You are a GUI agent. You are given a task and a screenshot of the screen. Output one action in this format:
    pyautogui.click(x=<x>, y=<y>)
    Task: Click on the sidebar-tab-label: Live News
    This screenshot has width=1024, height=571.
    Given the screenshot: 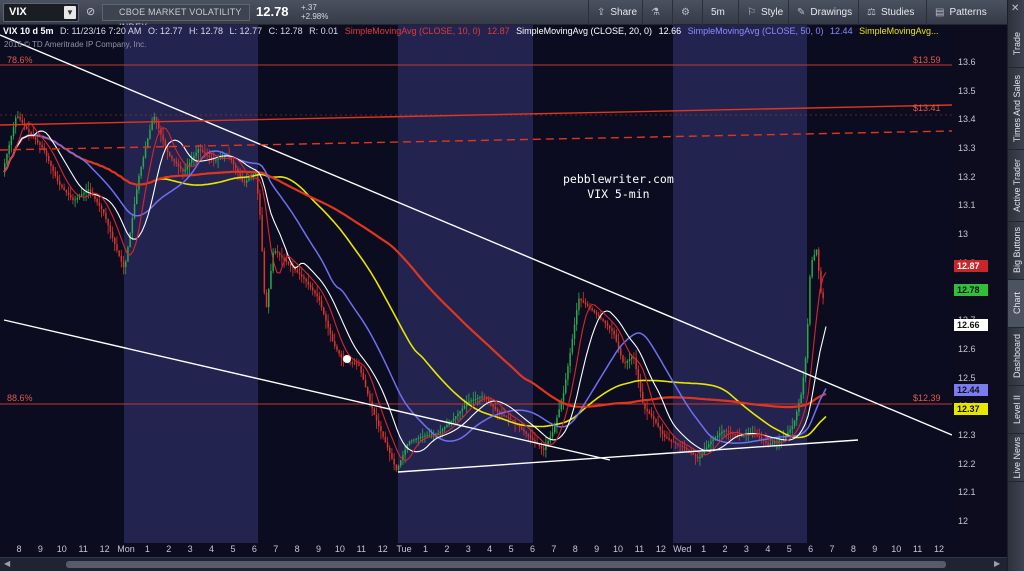 What is the action you would take?
    pyautogui.click(x=1016, y=457)
    